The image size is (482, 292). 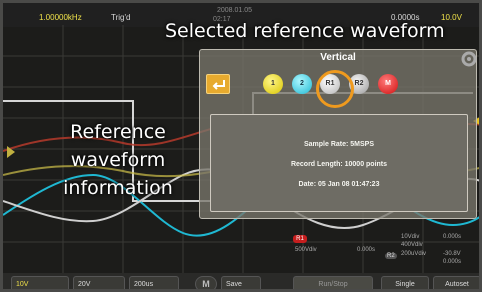 I want to click on save-date-text: Date: 05 Jan 08 01:47:23, so click(x=339, y=184).